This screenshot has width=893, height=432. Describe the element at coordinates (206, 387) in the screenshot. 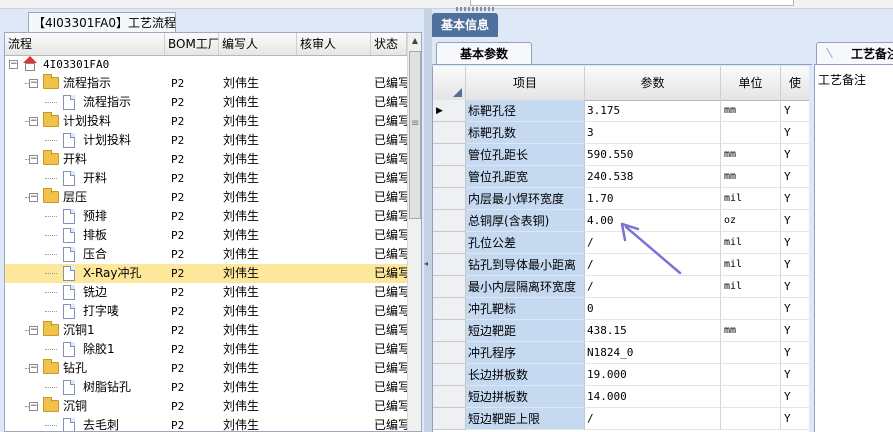

I see `tree-row: 树脂钻孔 P2 刘伟生 已编写` at that location.